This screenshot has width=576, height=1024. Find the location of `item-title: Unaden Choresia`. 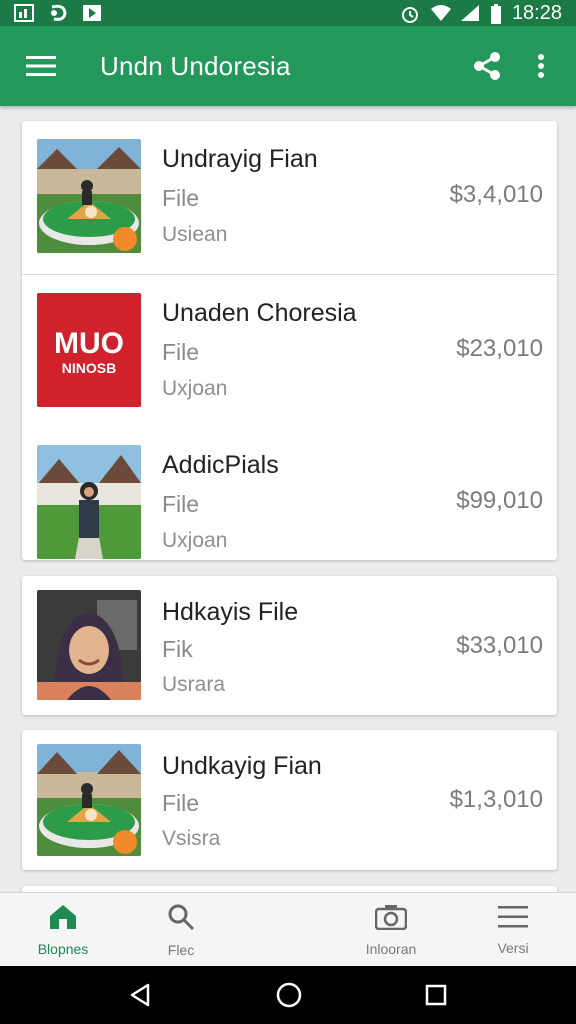

item-title: Unaden Choresia is located at coordinates (259, 313).